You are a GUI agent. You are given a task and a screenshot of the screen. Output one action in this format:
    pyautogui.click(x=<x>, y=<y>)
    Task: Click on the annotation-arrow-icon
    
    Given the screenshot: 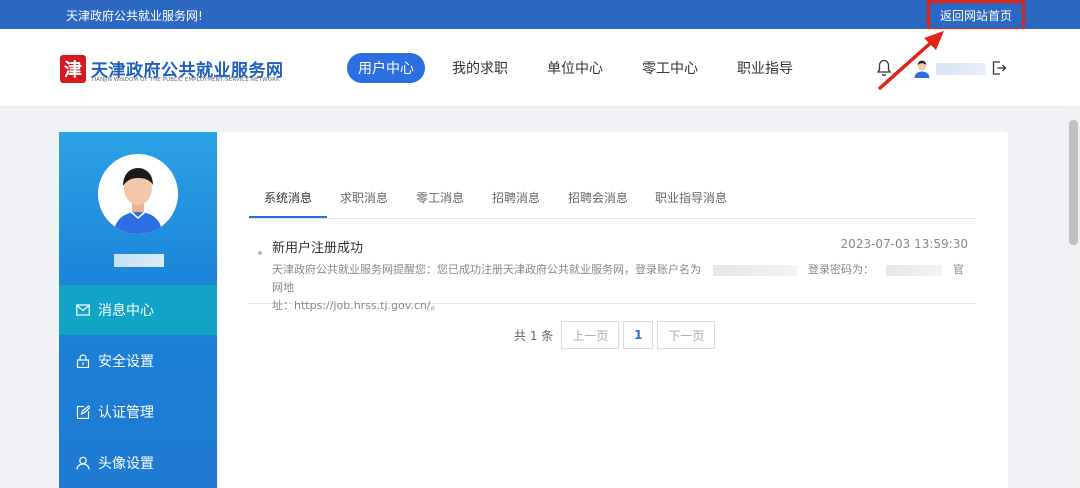 What is the action you would take?
    pyautogui.click(x=911, y=60)
    